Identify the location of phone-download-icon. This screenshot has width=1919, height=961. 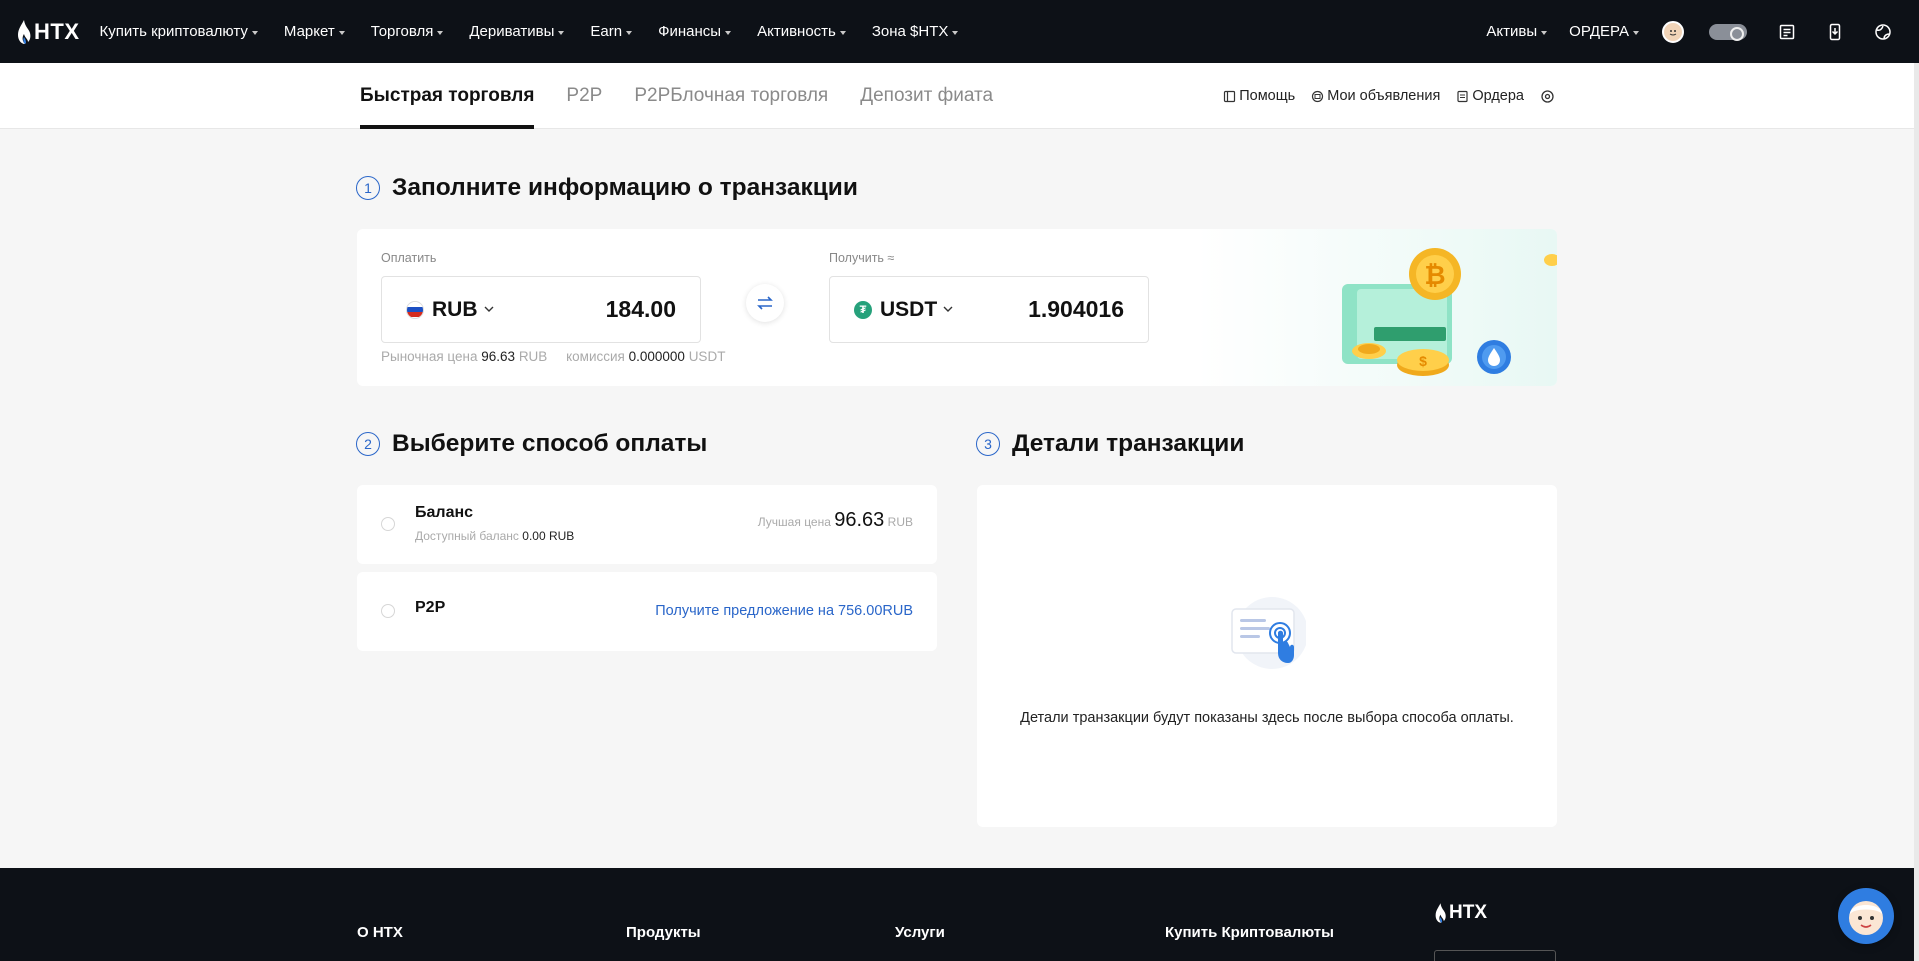
(1835, 31).